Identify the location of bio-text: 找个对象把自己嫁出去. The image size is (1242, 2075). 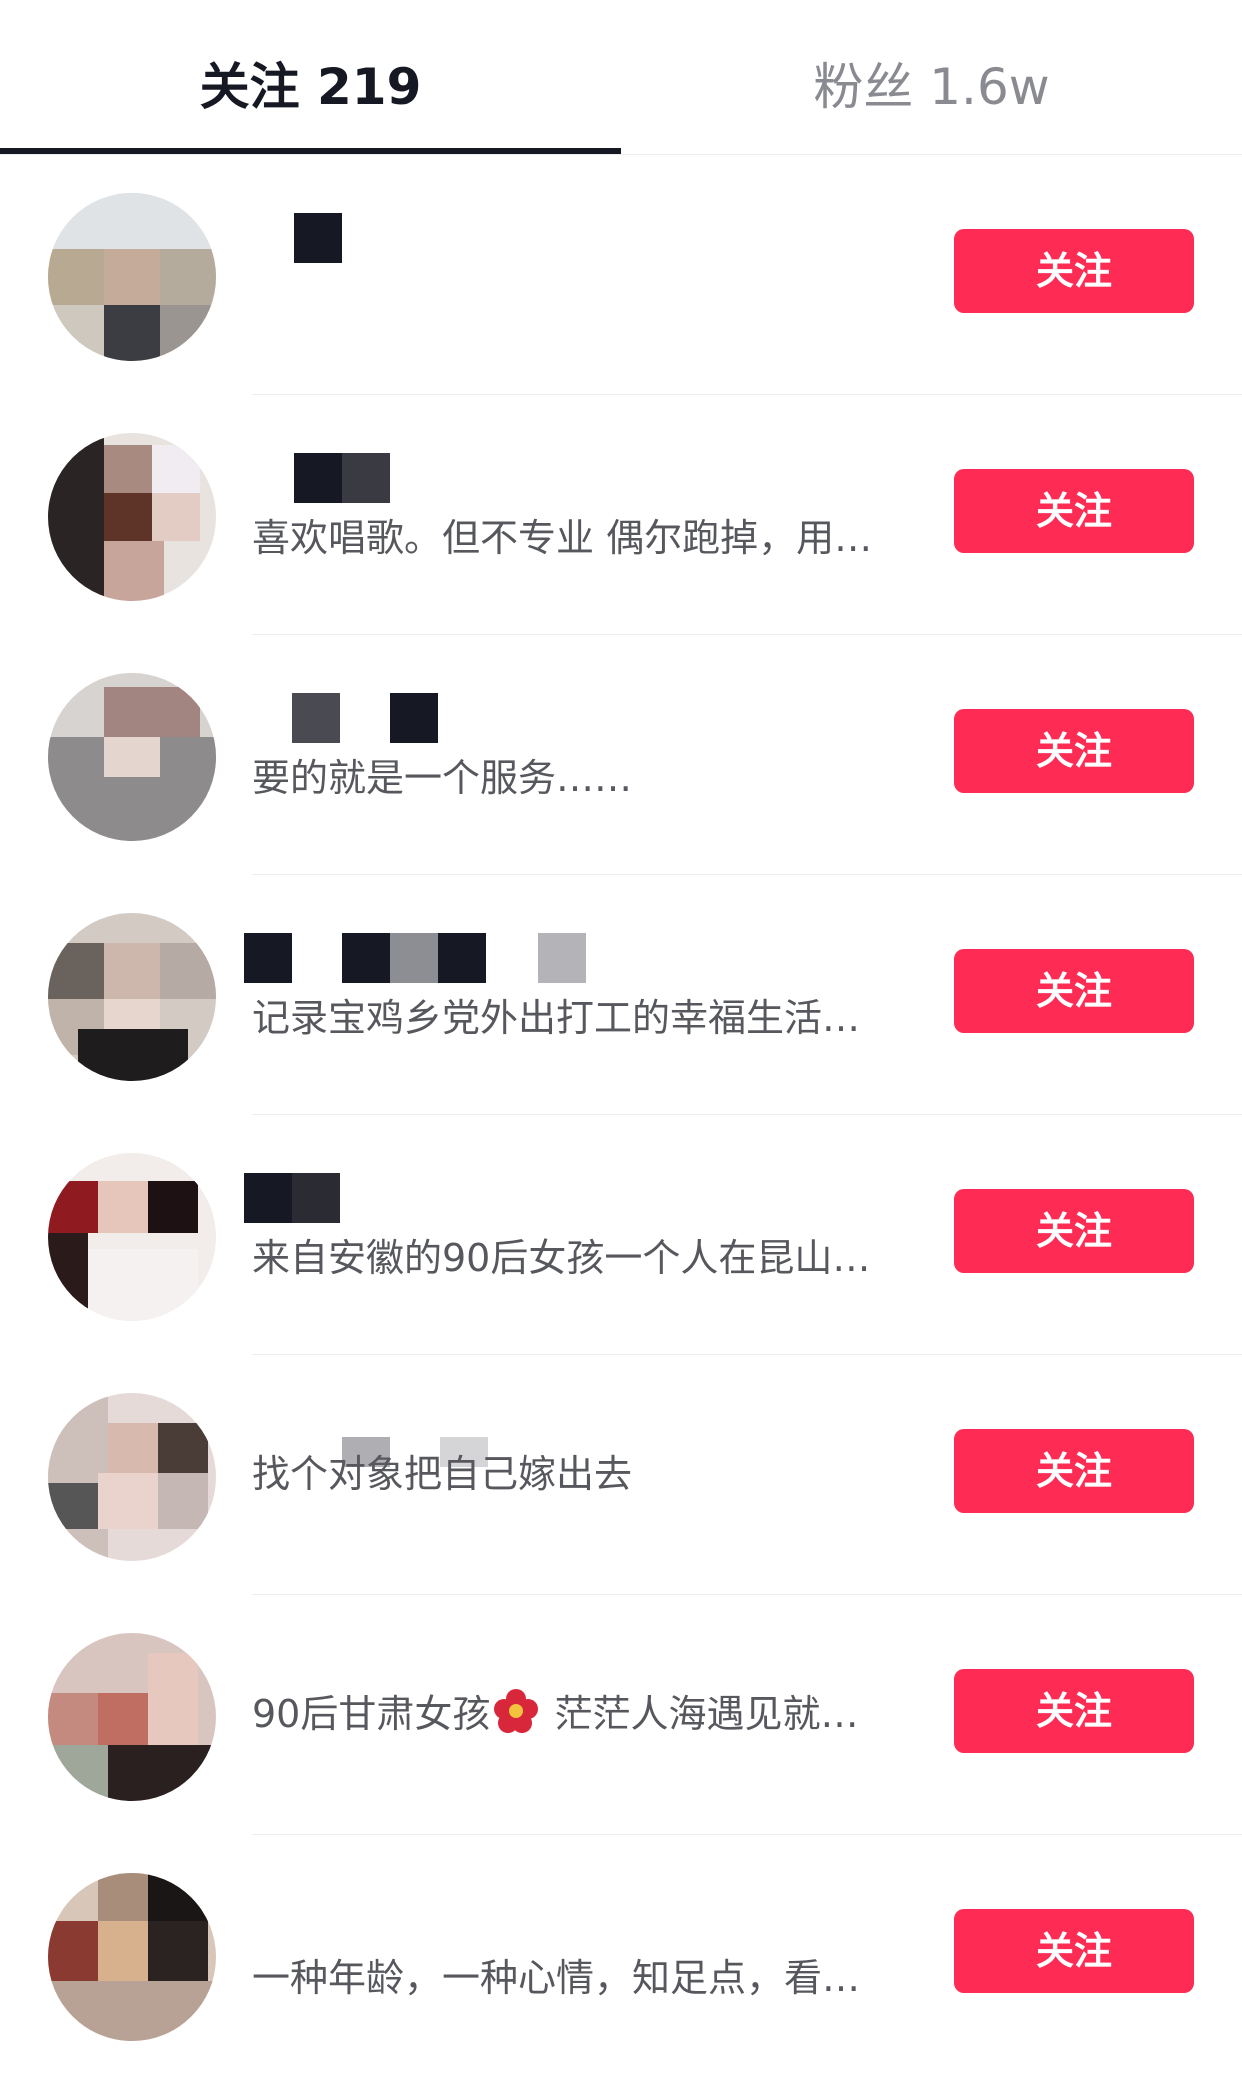
(442, 1474).